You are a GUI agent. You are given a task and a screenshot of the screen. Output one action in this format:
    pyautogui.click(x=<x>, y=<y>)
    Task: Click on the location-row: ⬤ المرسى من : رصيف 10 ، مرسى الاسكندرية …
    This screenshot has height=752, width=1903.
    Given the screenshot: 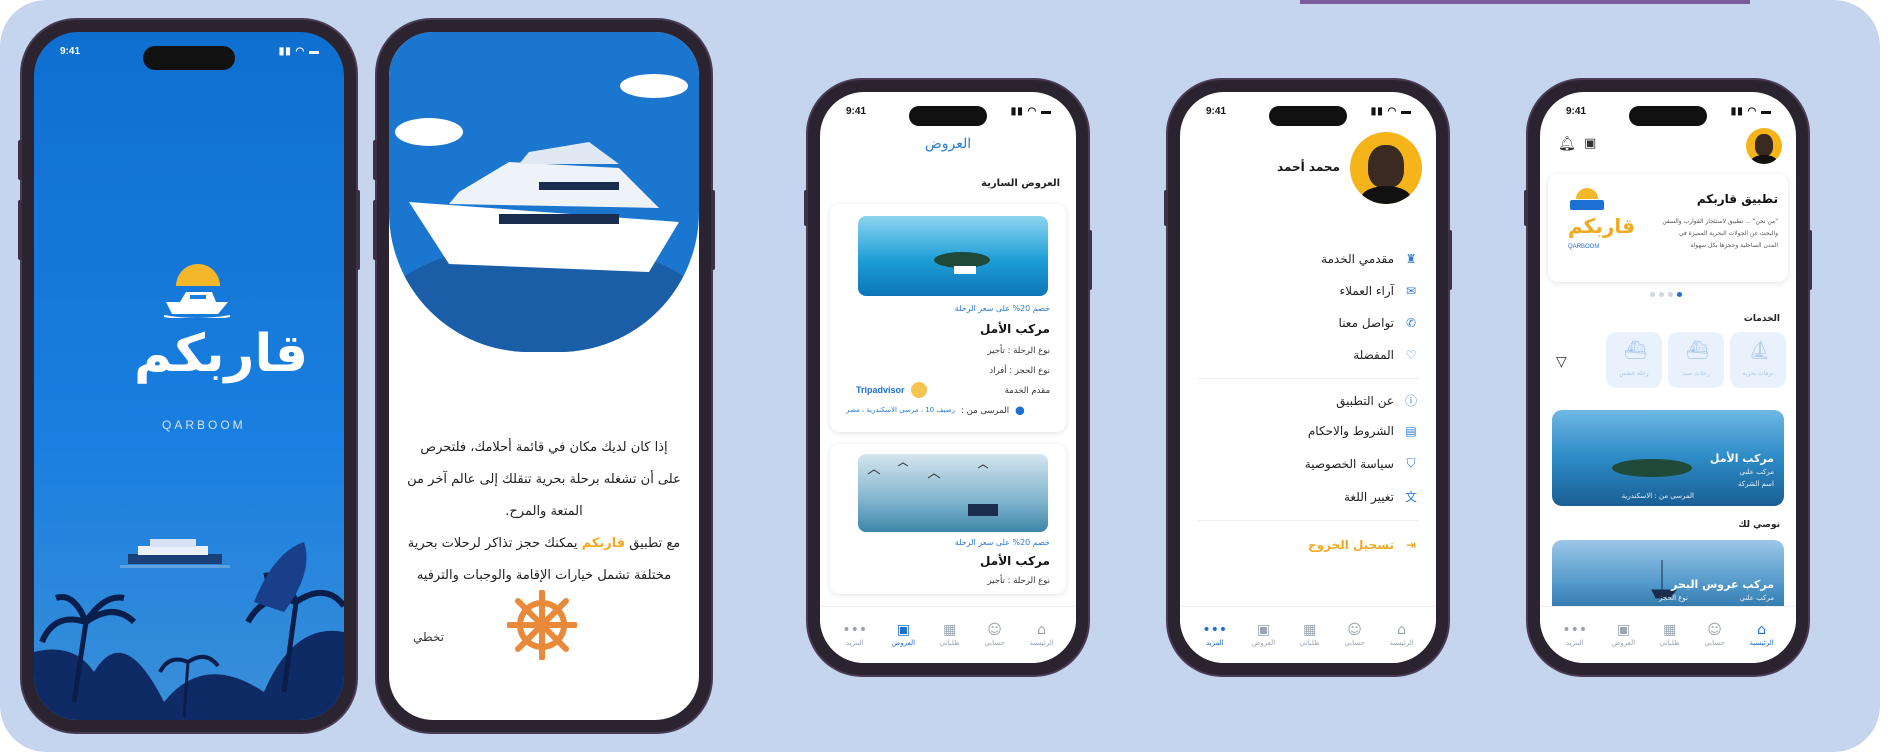 What is the action you would take?
    pyautogui.click(x=935, y=411)
    